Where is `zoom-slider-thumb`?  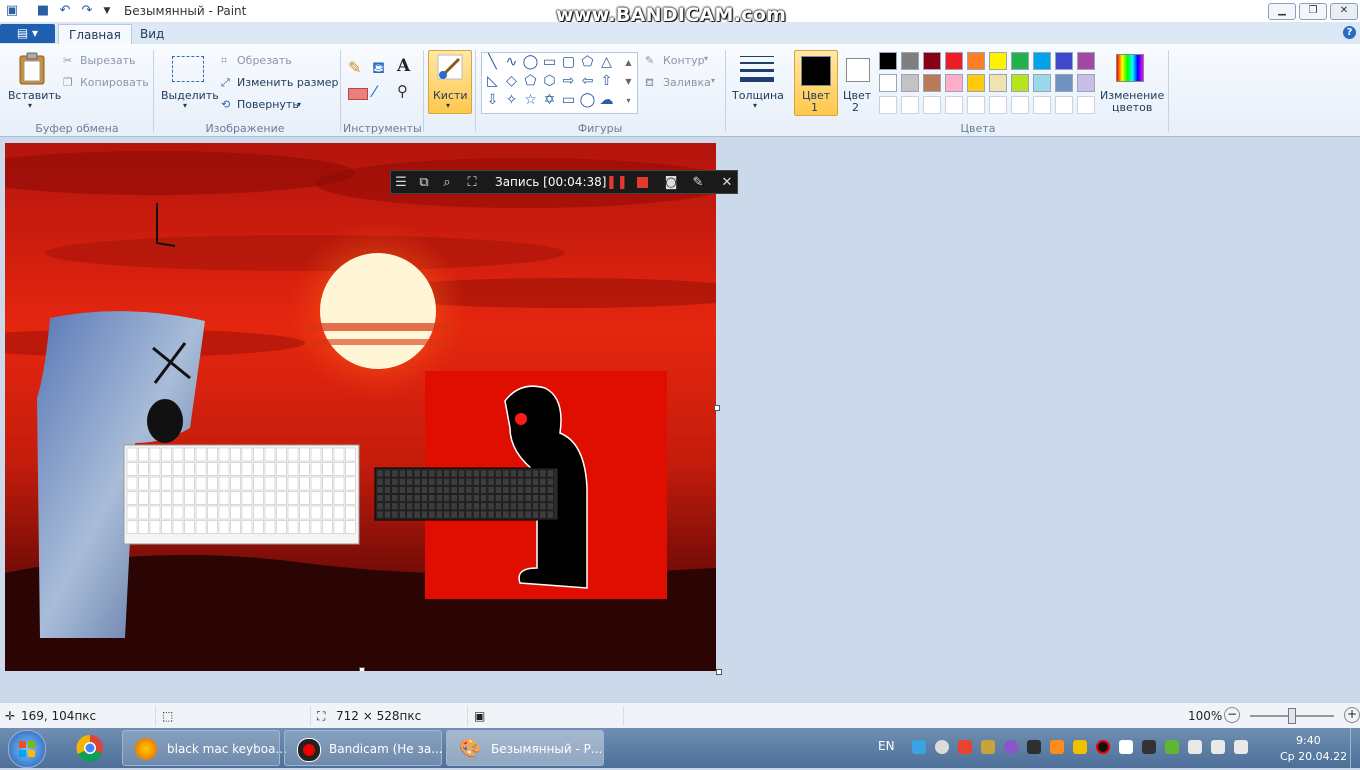
zoom-slider-thumb is located at coordinates (1292, 716).